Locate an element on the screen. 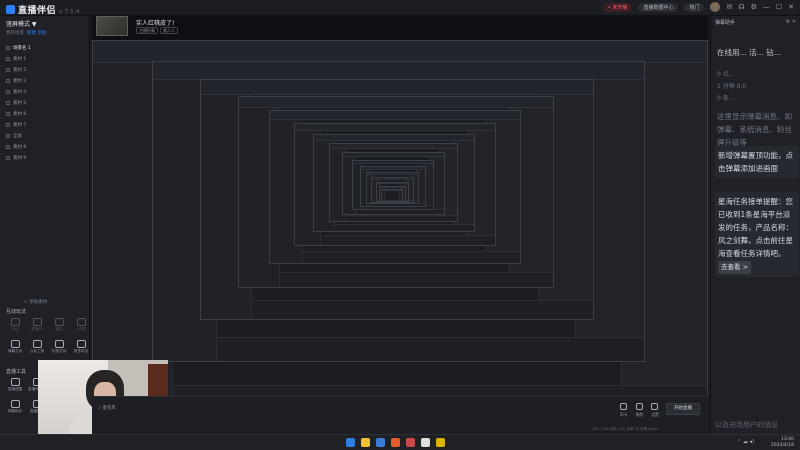  scene-label: 素材 3 is located at coordinates (20, 81).